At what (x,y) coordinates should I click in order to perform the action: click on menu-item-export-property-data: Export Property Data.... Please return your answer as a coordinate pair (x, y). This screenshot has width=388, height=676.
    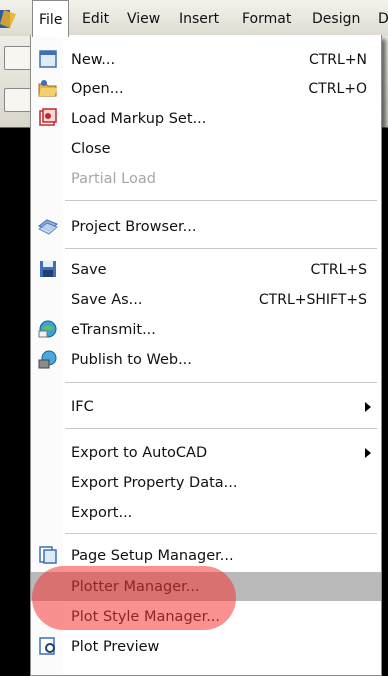
    Looking at the image, I should click on (206, 482).